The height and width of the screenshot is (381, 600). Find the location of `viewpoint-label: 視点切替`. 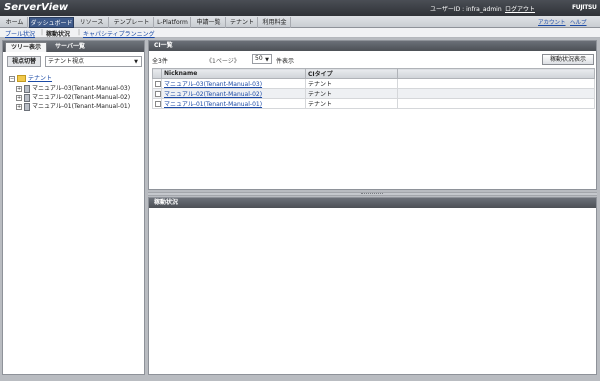

viewpoint-label: 視点切替 is located at coordinates (24, 61).